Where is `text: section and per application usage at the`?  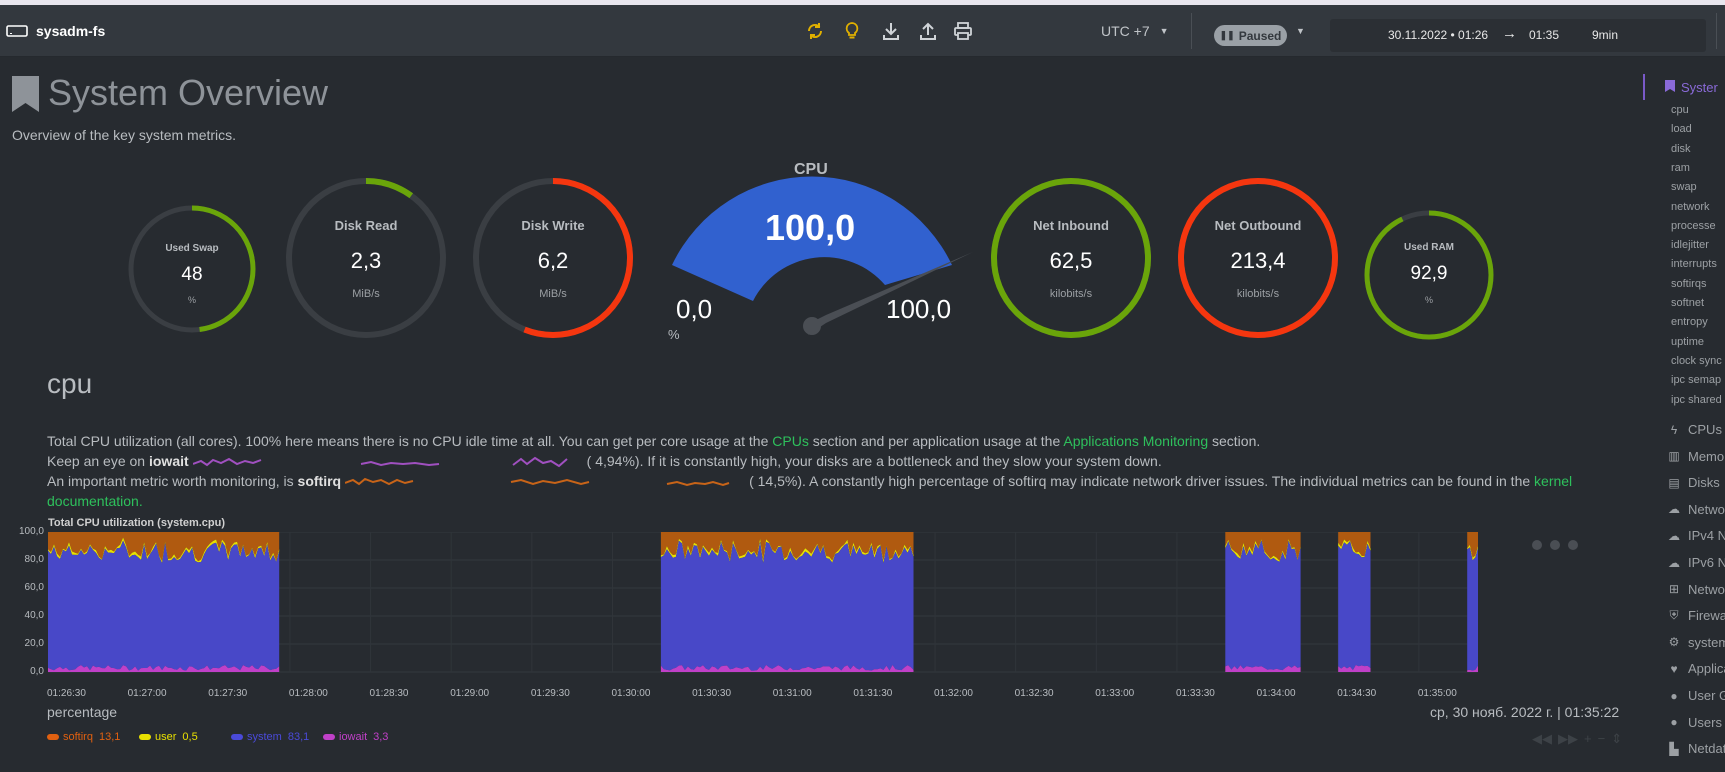
text: section and per application usage at the is located at coordinates (936, 441).